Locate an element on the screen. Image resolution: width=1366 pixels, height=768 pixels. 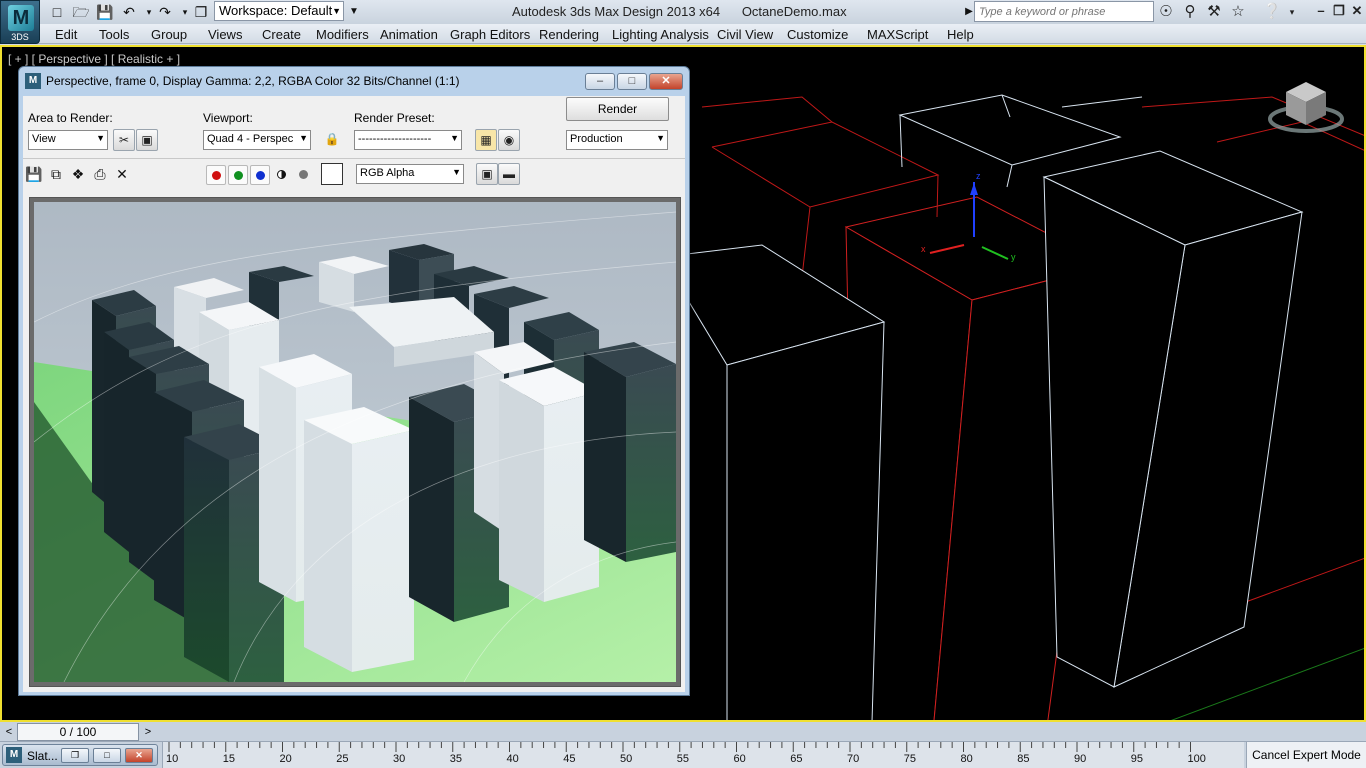
menu-views: Views is located at coordinates (225, 34).